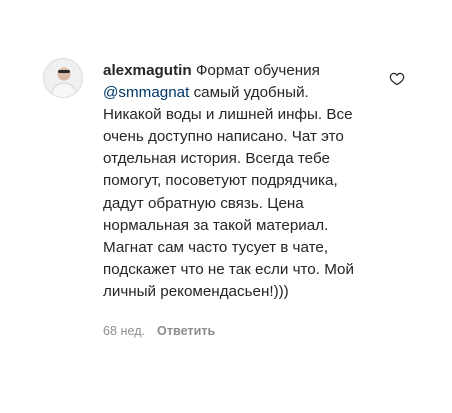 This screenshot has height=413, width=452. What do you see at coordinates (147, 70) in the screenshot?
I see `comment-username: alexmagutin` at bounding box center [147, 70].